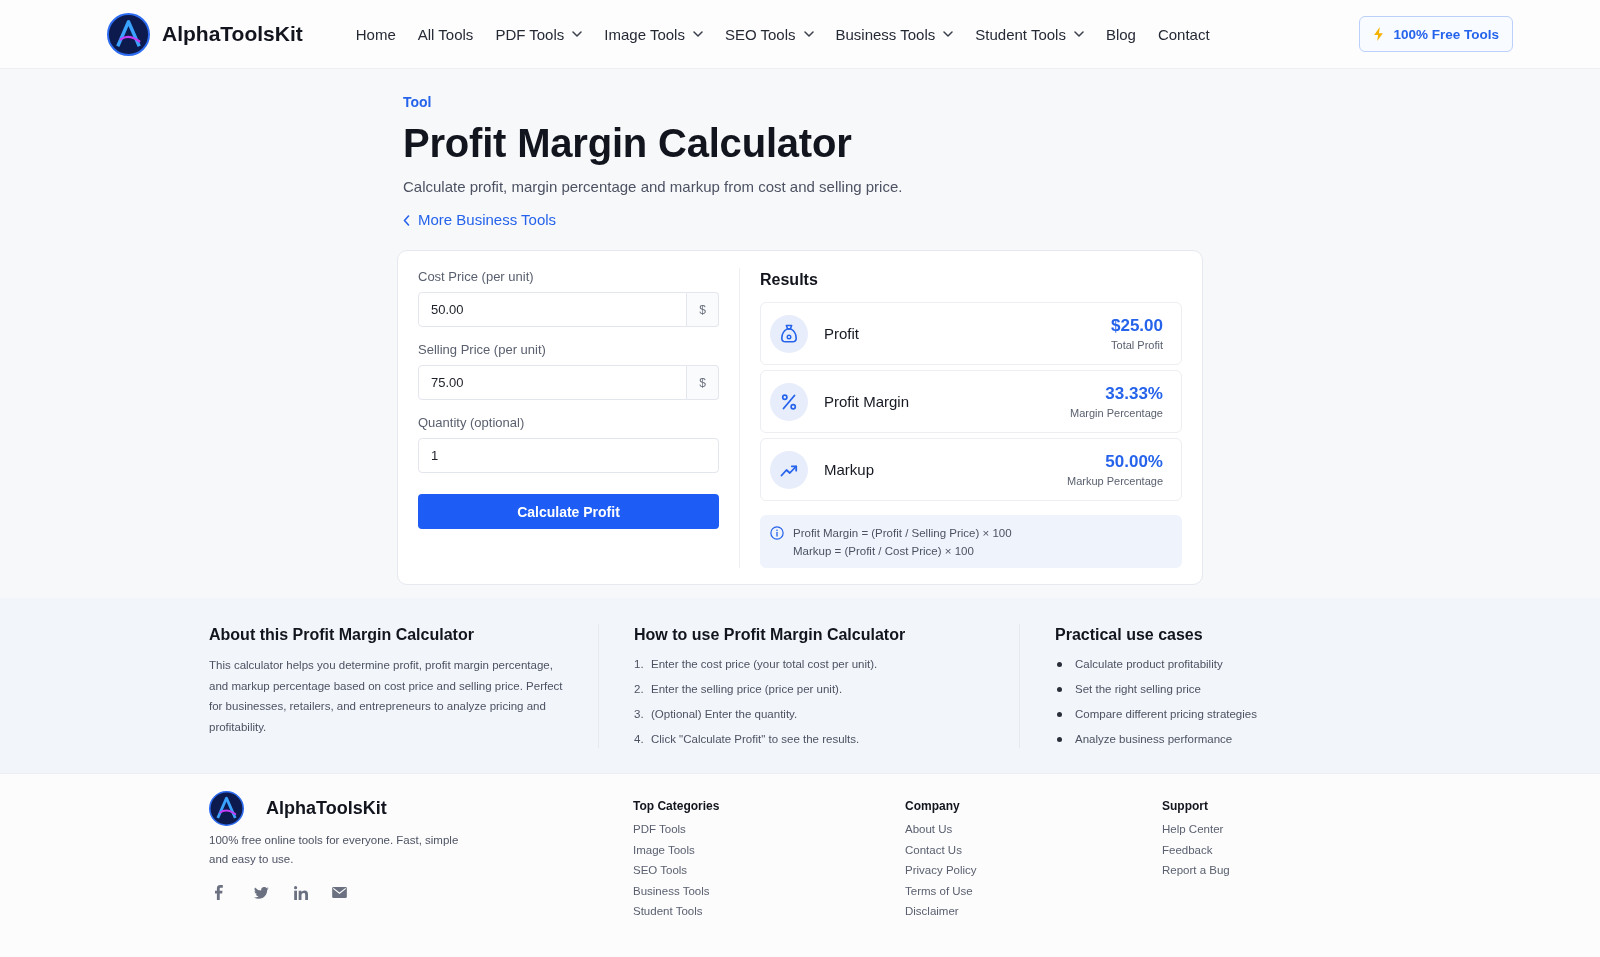 The height and width of the screenshot is (957, 1600). Describe the element at coordinates (789, 280) in the screenshot. I see `results-heading: Results` at that location.